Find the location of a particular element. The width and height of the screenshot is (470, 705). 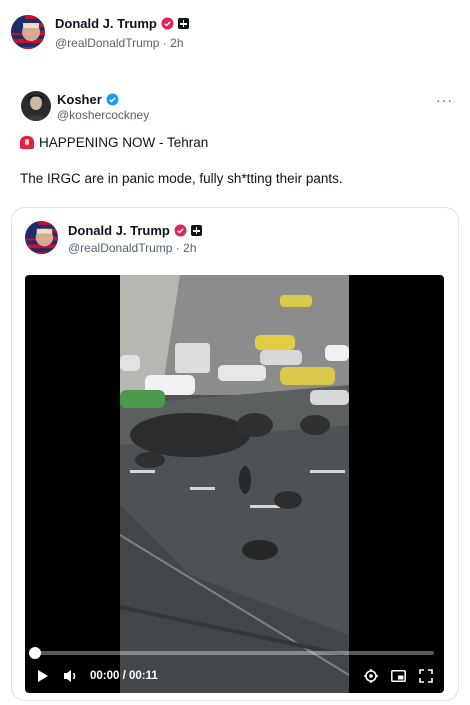

fullscreen-icon is located at coordinates (426, 676).